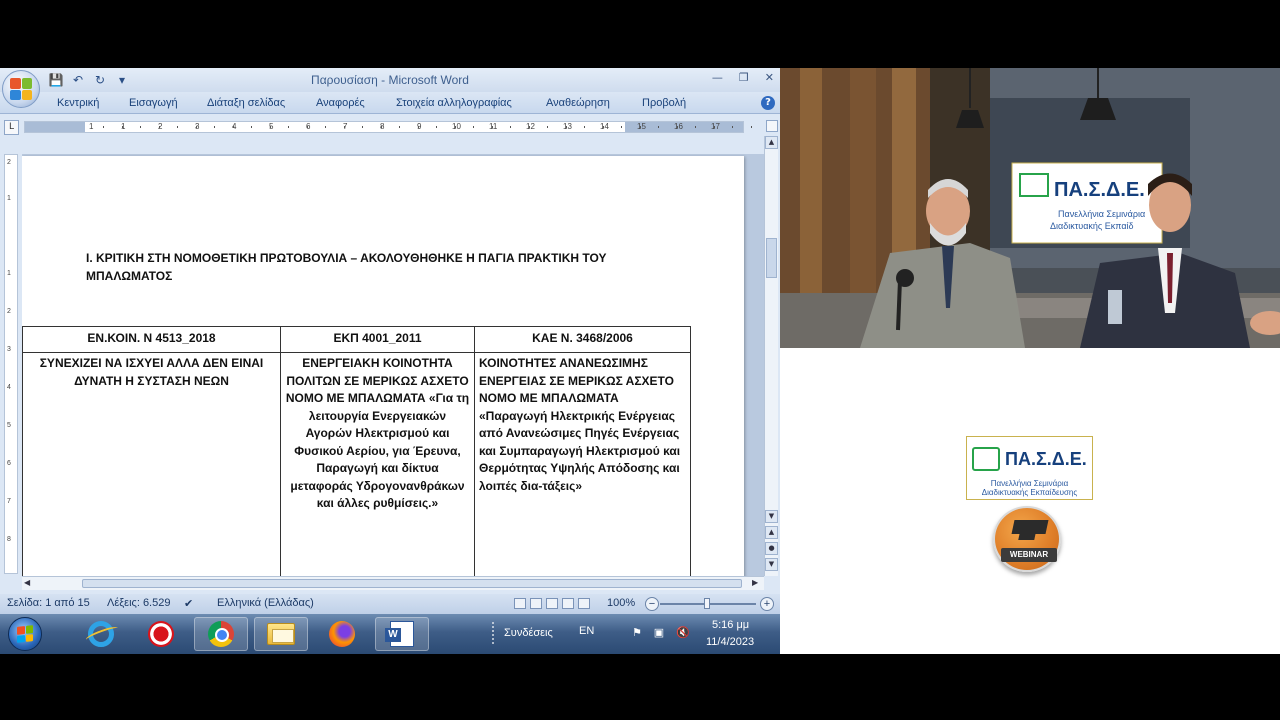  What do you see at coordinates (161, 634) in the screenshot?
I see `taskbar-recorder` at bounding box center [161, 634].